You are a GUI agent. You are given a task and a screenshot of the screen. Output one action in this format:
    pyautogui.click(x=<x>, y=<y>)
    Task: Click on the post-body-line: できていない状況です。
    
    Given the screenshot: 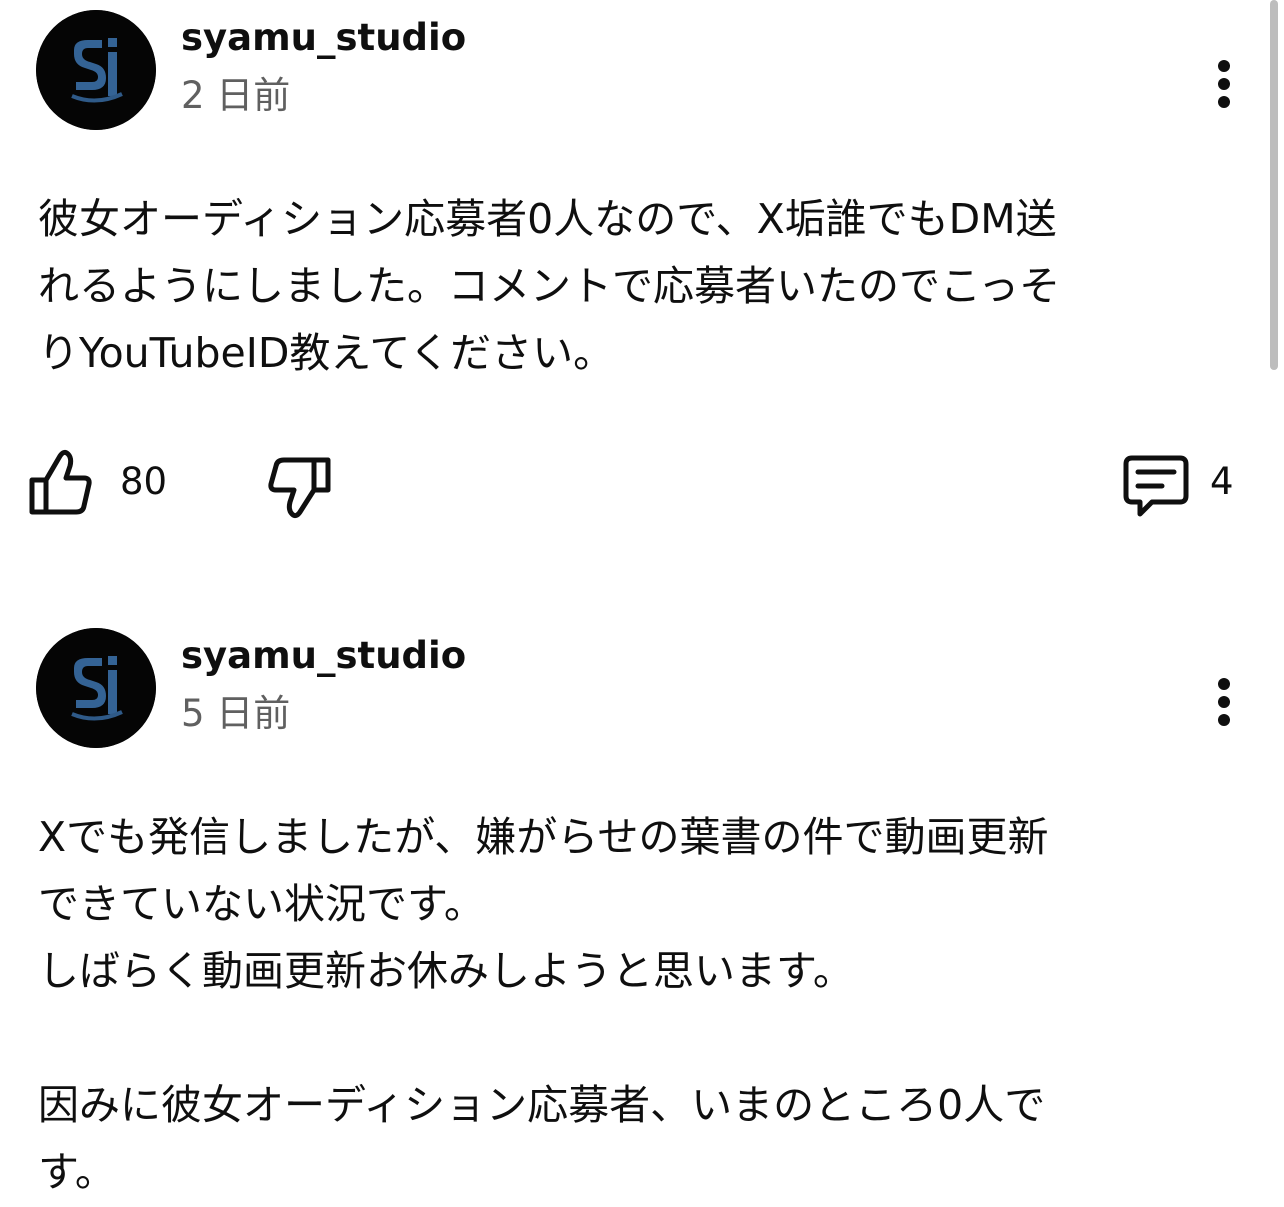 What is the action you would take?
    pyautogui.click(x=261, y=904)
    